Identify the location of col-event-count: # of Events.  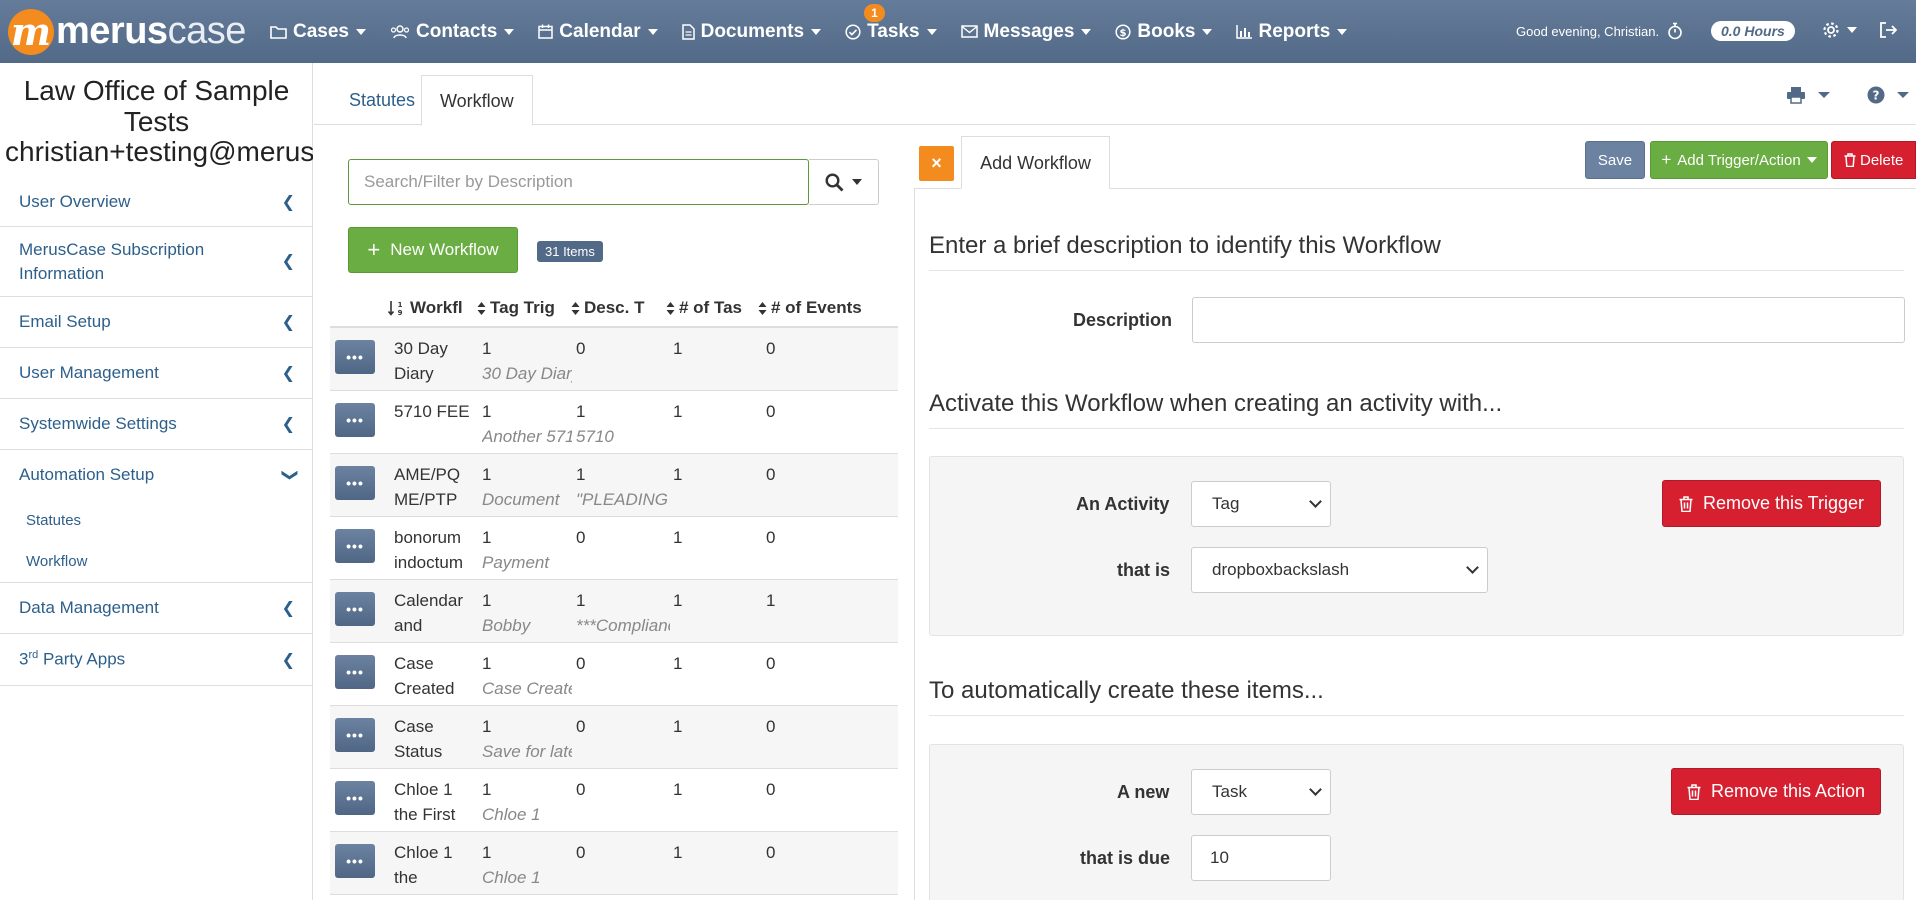
(810, 308).